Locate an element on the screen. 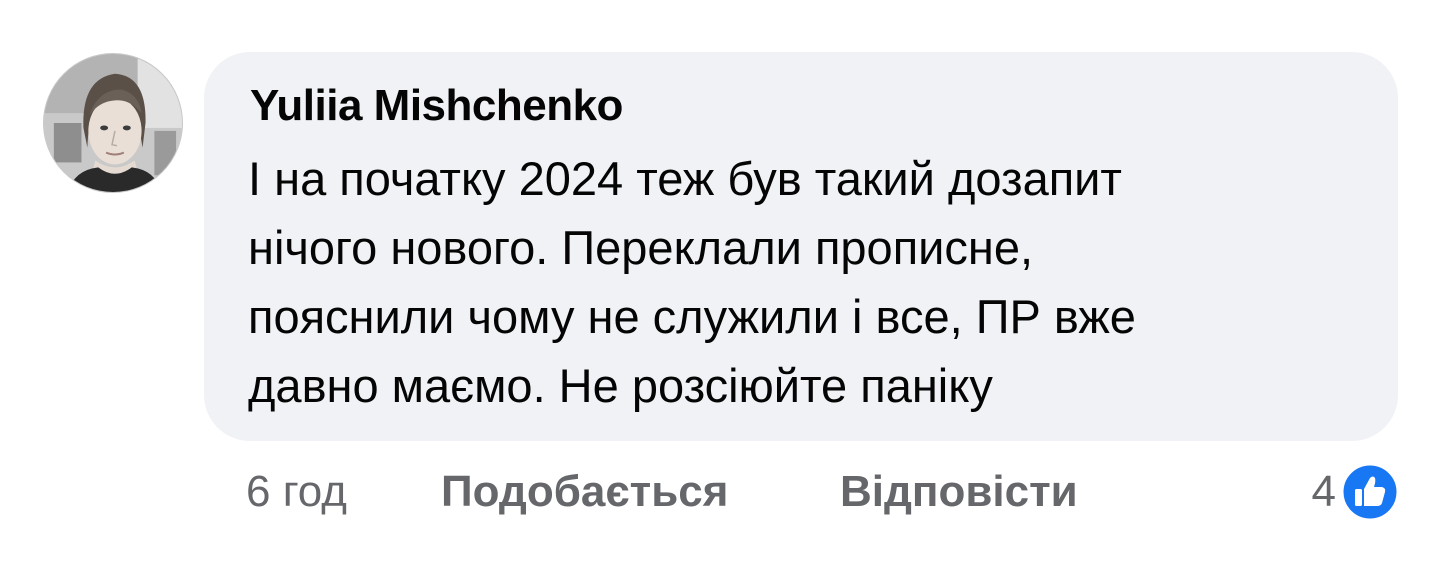 This screenshot has width=1440, height=561. comment-text-line: І на початку 2024 теж був такий дозапит is located at coordinates (685, 178).